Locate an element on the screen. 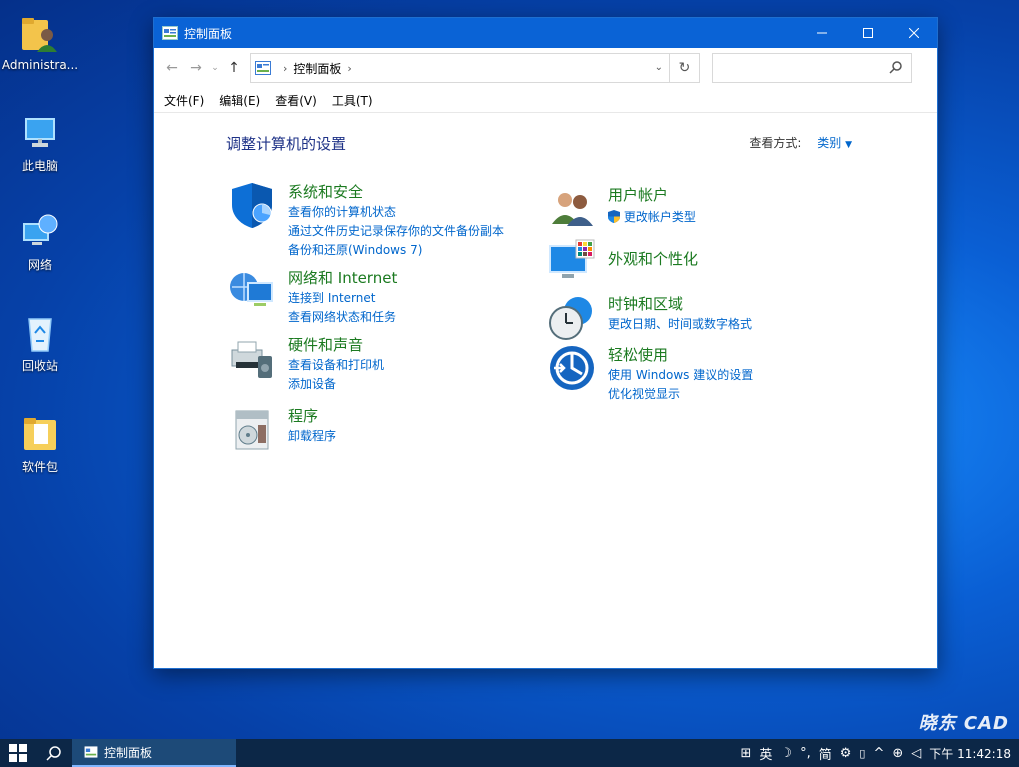 The width and height of the screenshot is (1019, 767). appearance-icon is located at coordinates (572, 262).